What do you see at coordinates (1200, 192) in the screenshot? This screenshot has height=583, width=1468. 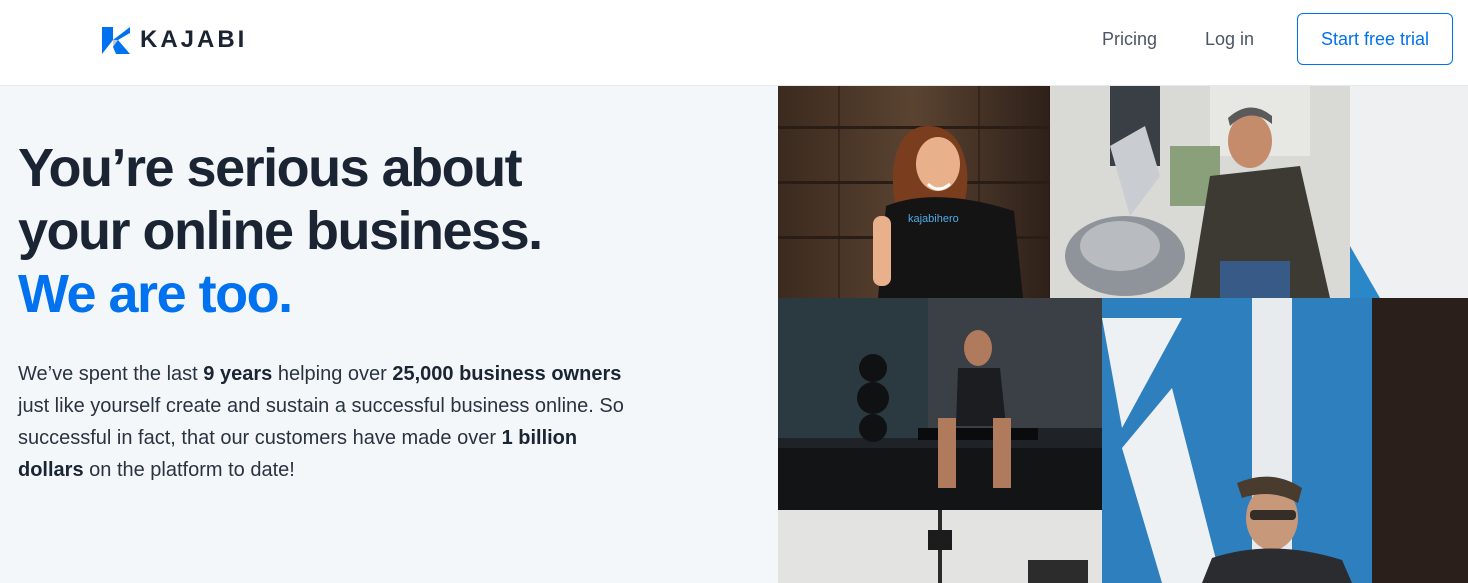 I see `man-on-motorcycle-photo` at bounding box center [1200, 192].